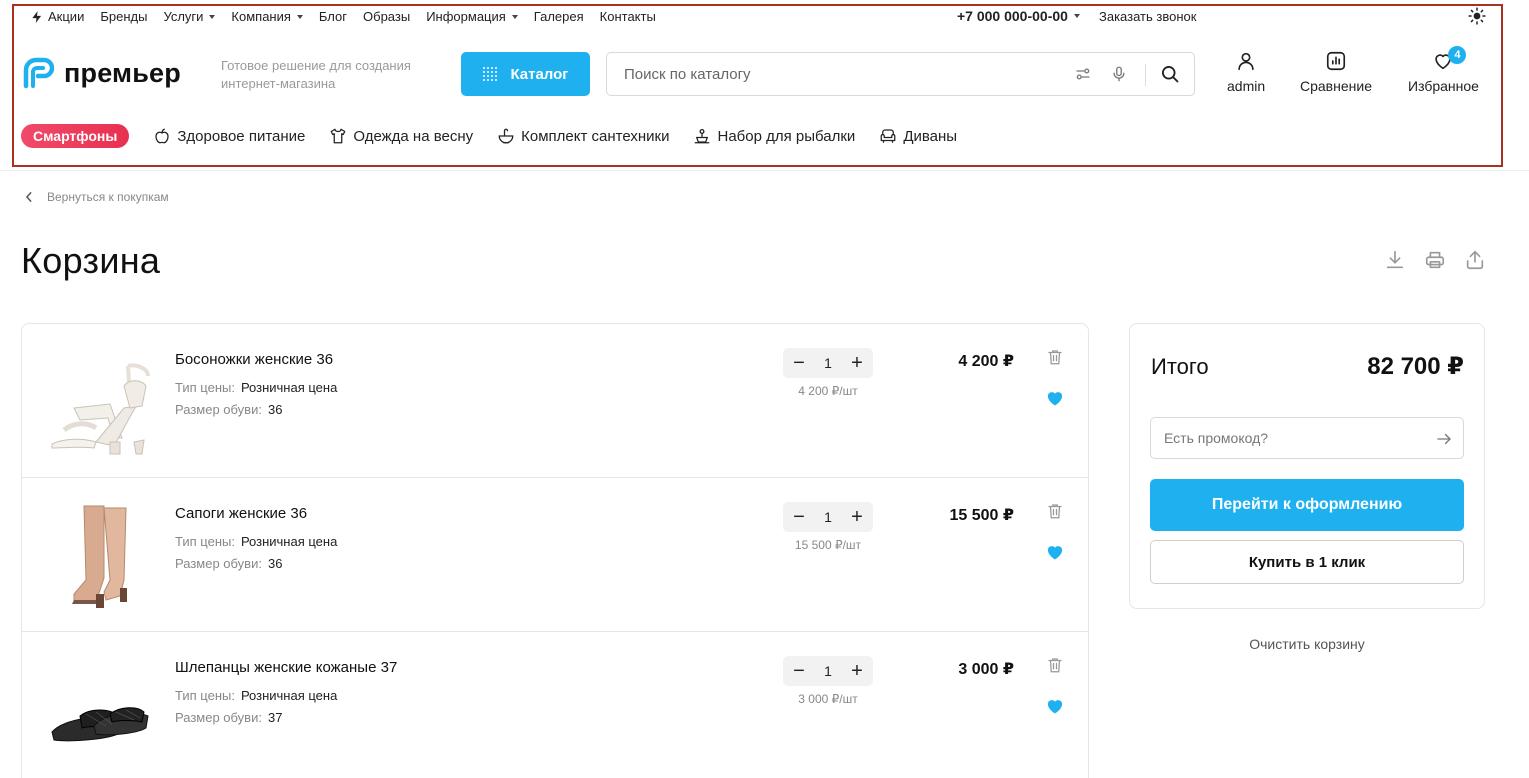  I want to click on buy-one-click-button: Купить в 1 клик, so click(1307, 562).